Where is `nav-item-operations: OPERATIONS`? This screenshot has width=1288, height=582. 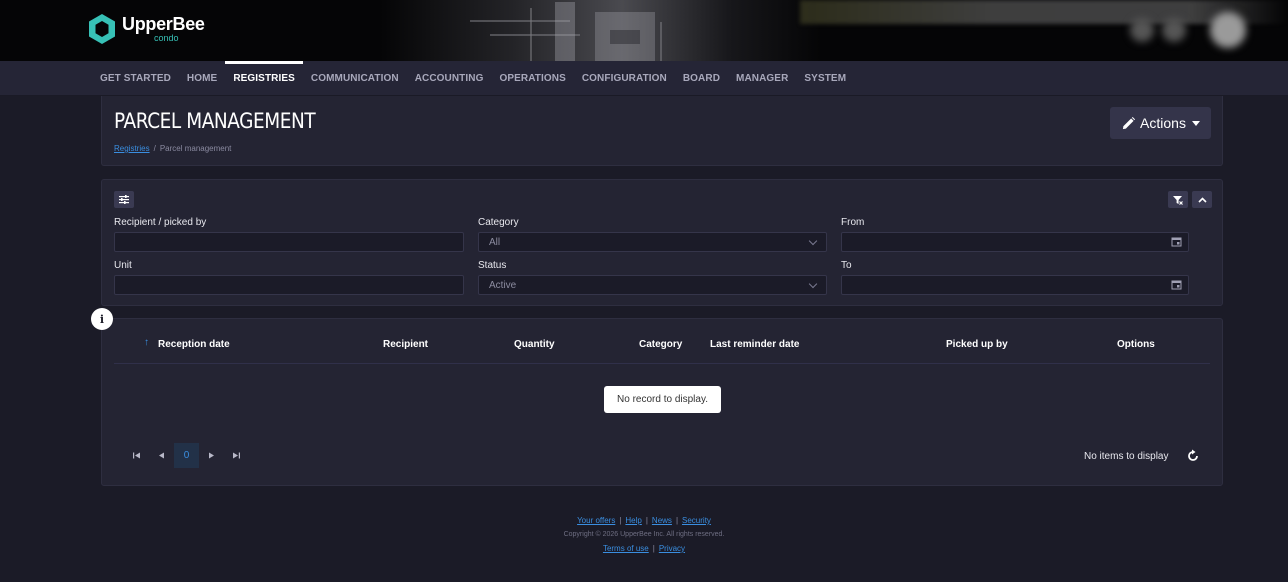 nav-item-operations: OPERATIONS is located at coordinates (532, 78).